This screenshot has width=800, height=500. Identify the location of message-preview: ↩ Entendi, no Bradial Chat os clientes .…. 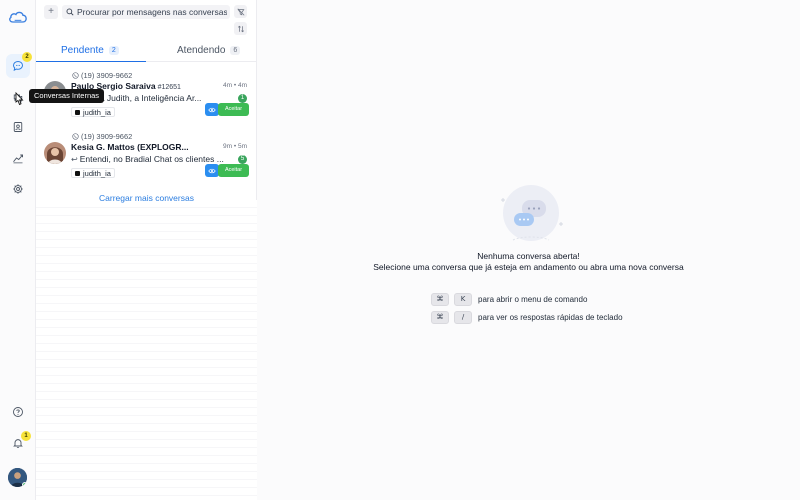
(147, 159).